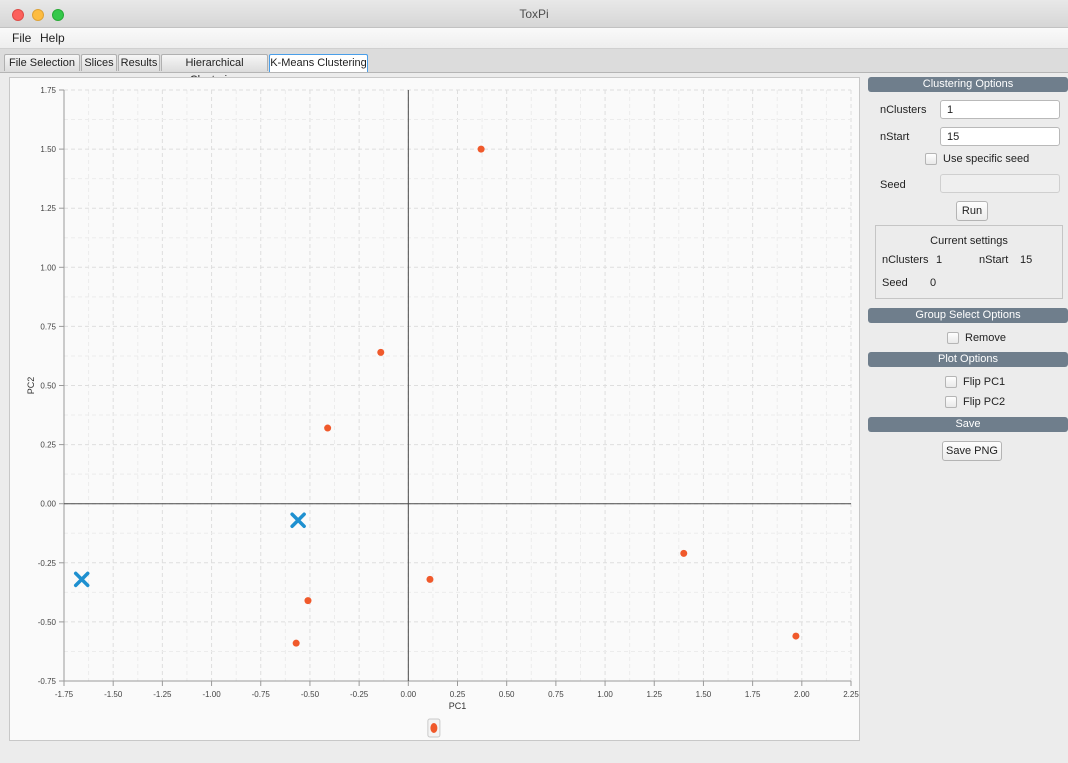 The height and width of the screenshot is (763, 1068). I want to click on legend-marker, so click(434, 728).